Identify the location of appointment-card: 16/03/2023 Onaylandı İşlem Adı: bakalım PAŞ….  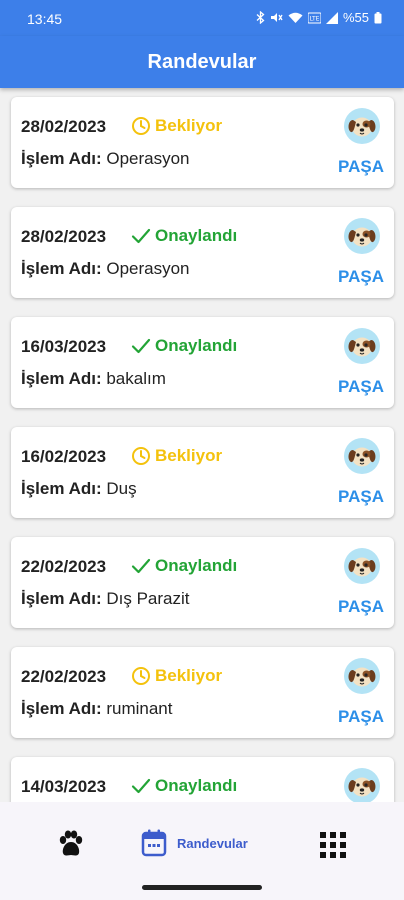
(202, 362).